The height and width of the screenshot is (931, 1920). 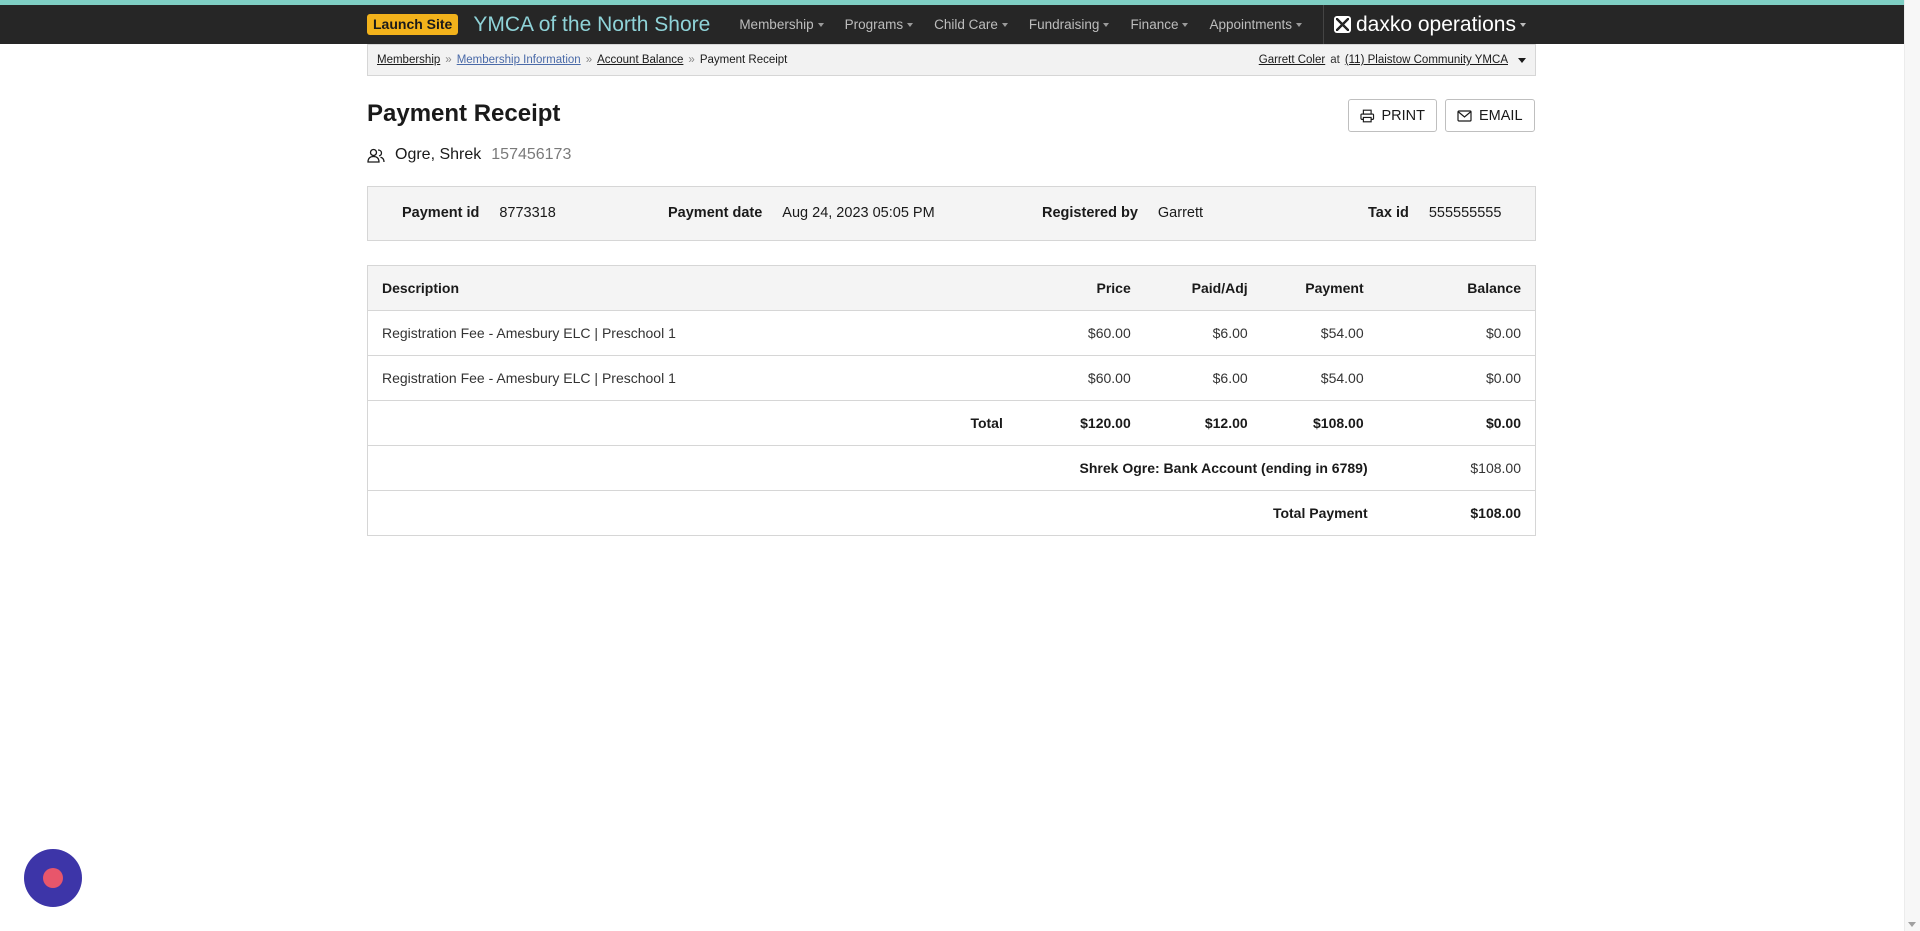 What do you see at coordinates (1456, 423) in the screenshot?
I see `total-balance: $0.00` at bounding box center [1456, 423].